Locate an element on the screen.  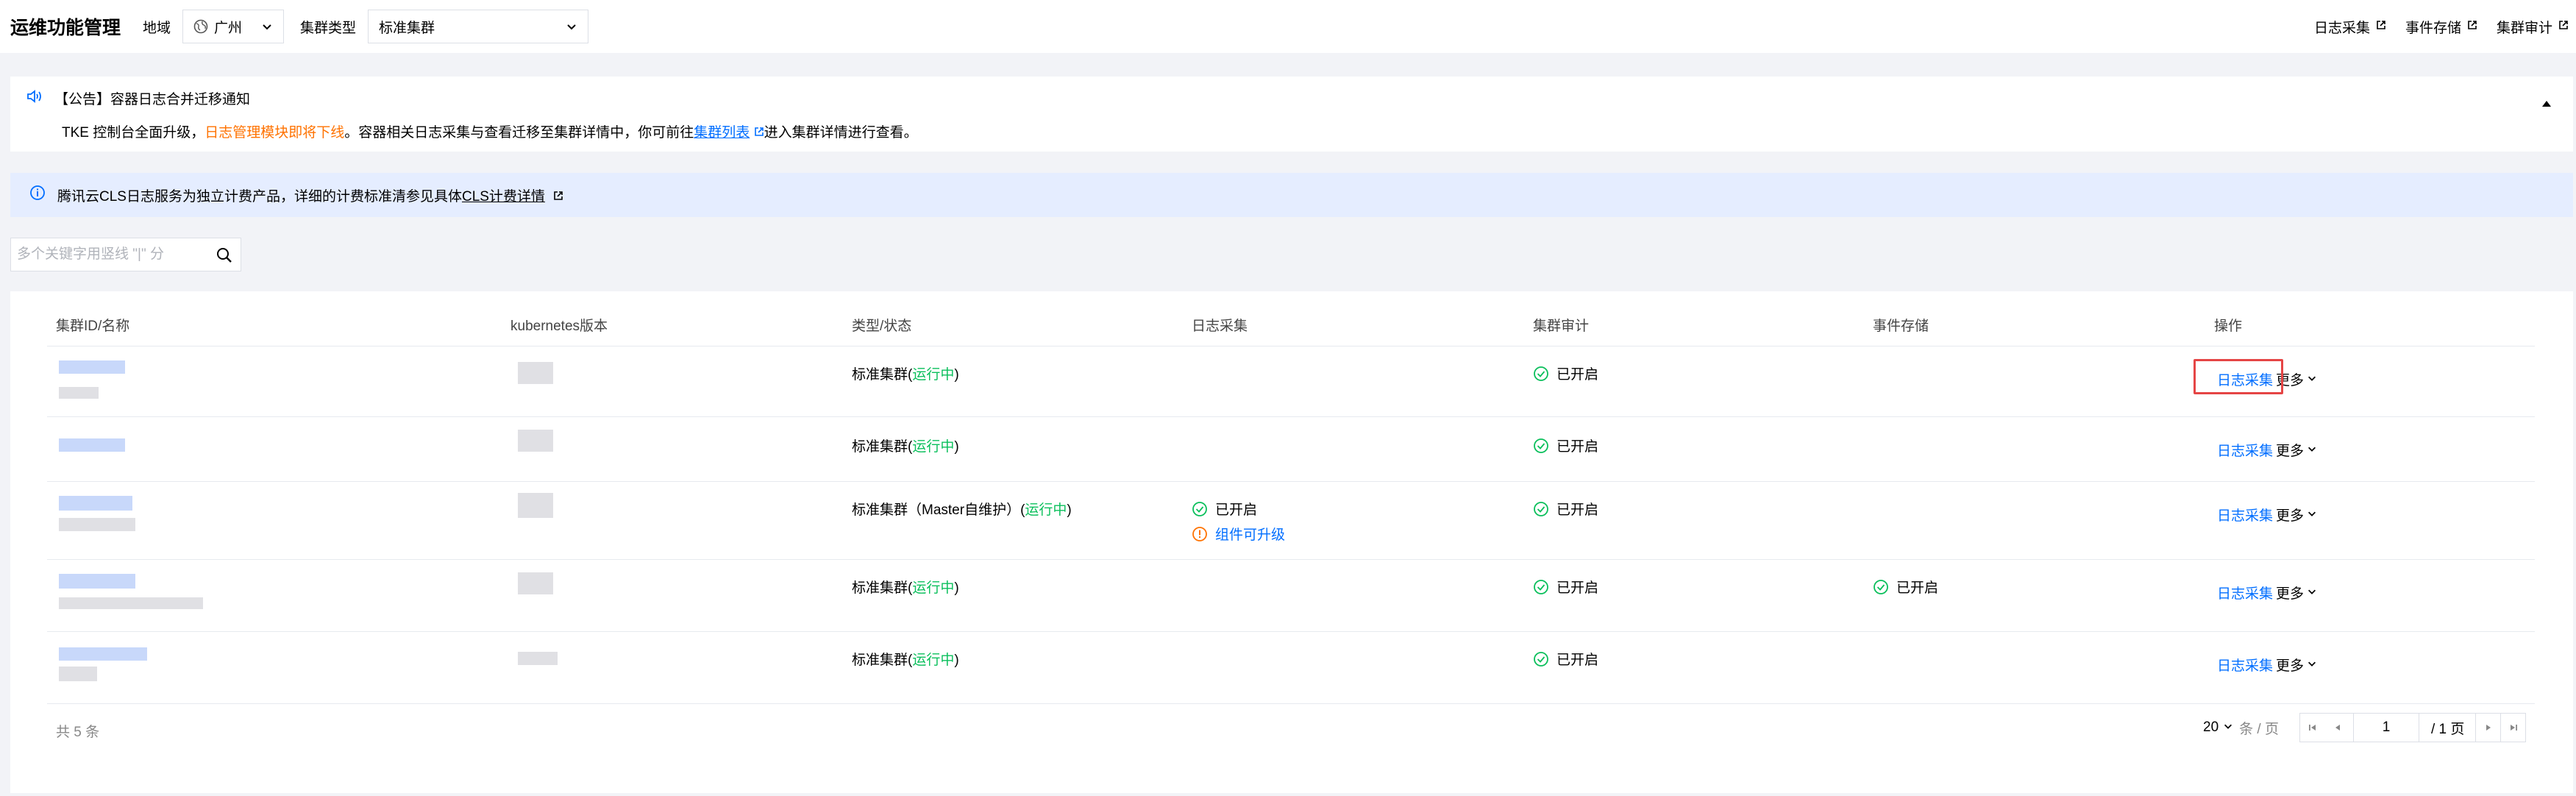
cluster-type-label: 集群类型 is located at coordinates (328, 28).